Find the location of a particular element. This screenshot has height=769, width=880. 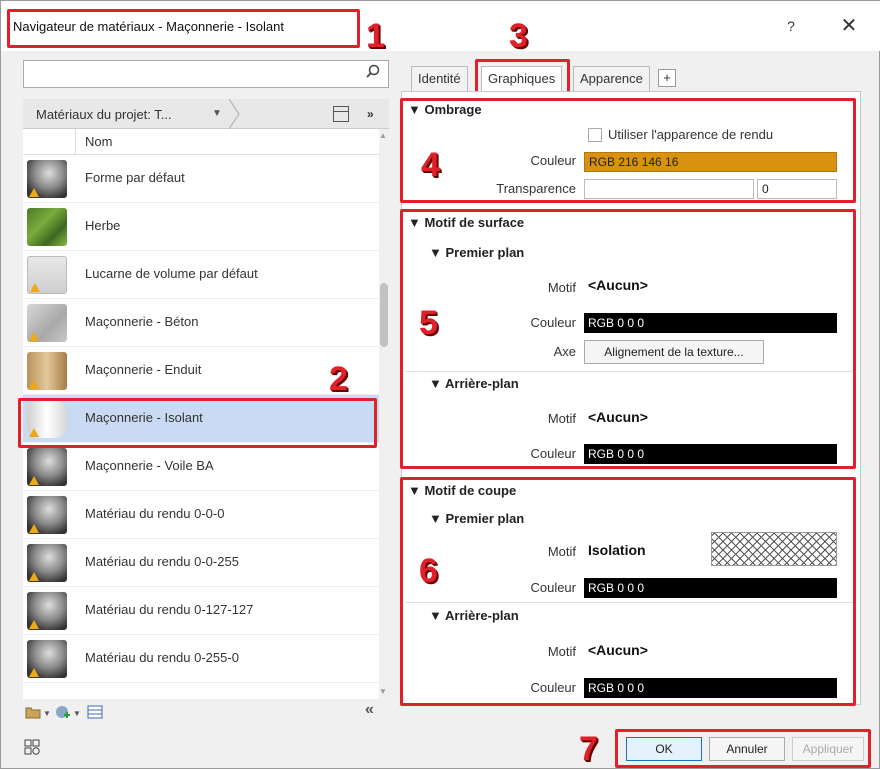

list-scrollbar-thumb is located at coordinates (384, 315).